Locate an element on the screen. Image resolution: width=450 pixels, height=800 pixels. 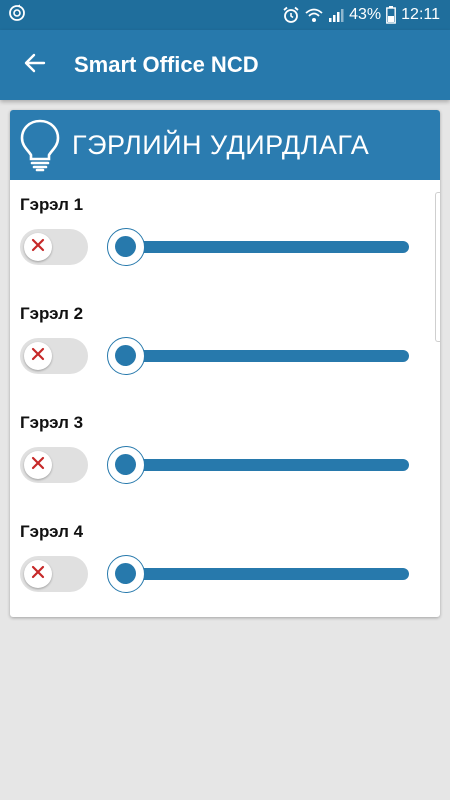
wifi-icon is located at coordinates (314, 15).